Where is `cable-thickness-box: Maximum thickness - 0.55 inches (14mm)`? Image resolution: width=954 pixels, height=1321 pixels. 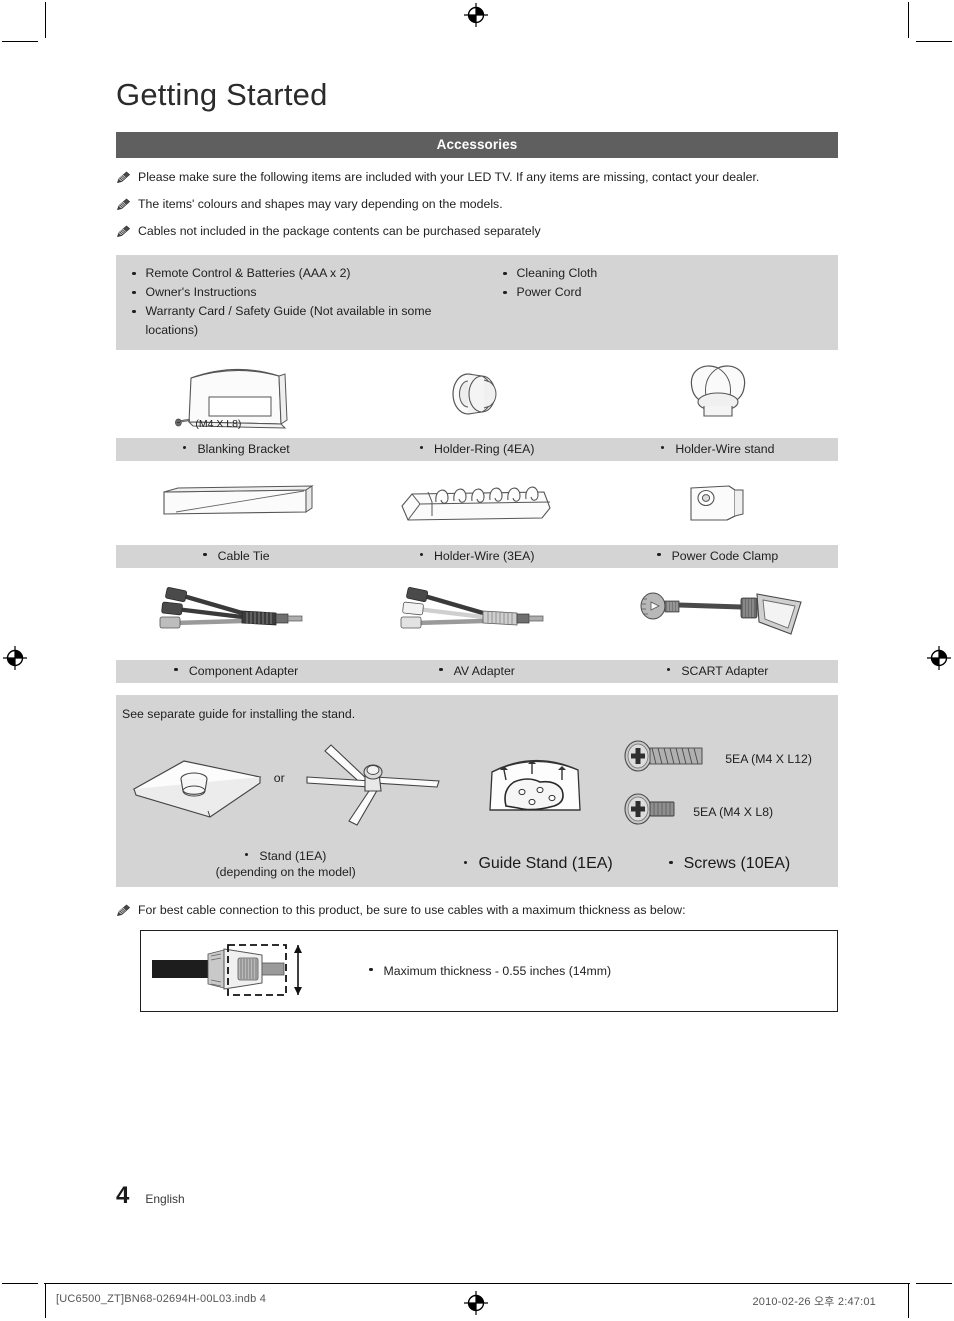 cable-thickness-box: Maximum thickness - 0.55 inches (14mm) is located at coordinates (489, 971).